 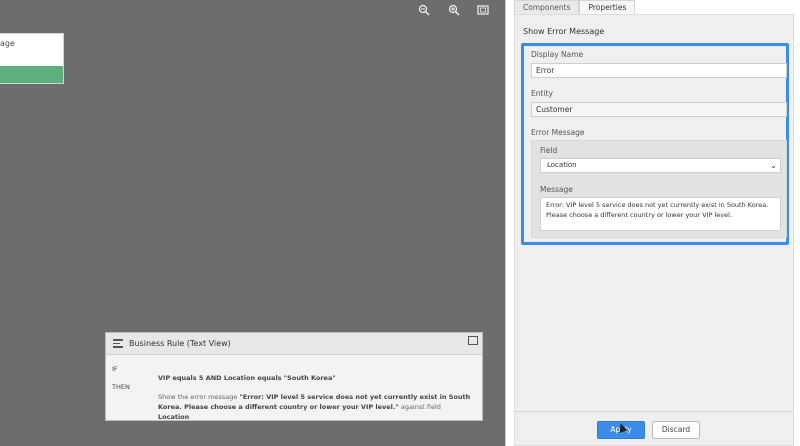 I want to click on field-select-value: Location, so click(x=562, y=165).